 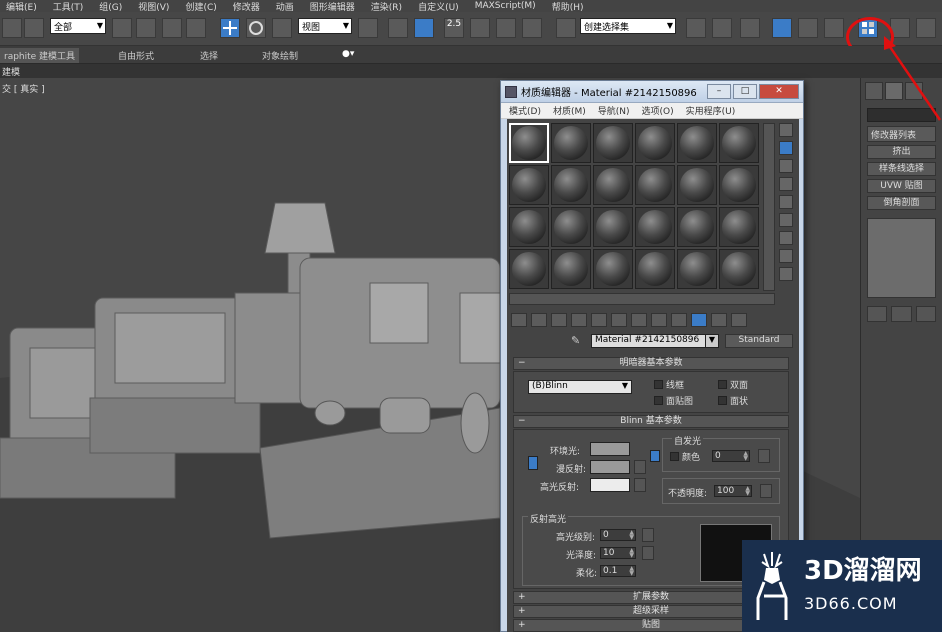 What do you see at coordinates (533, 463) in the screenshot?
I see `lock-ambient-diffuse-icon` at bounding box center [533, 463].